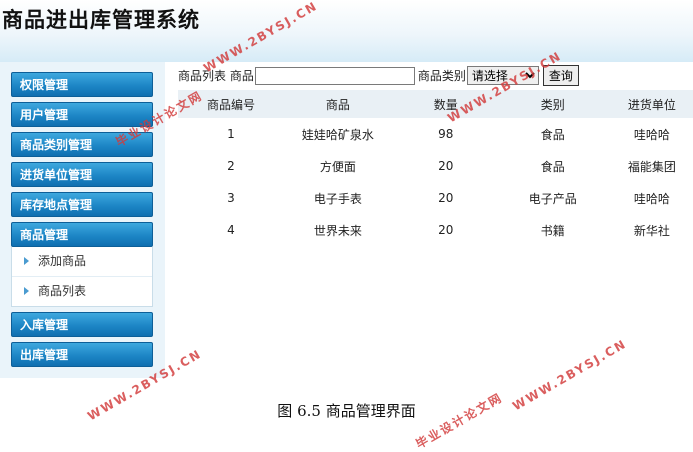  I want to click on table-cell: 世界未来, so click(337, 230).